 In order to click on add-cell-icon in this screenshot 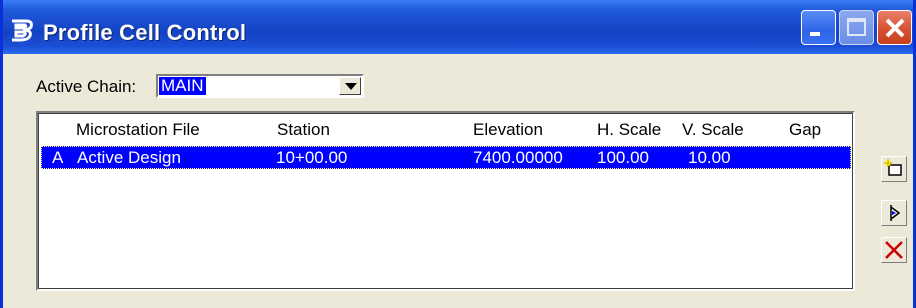, I will do `click(893, 167)`.